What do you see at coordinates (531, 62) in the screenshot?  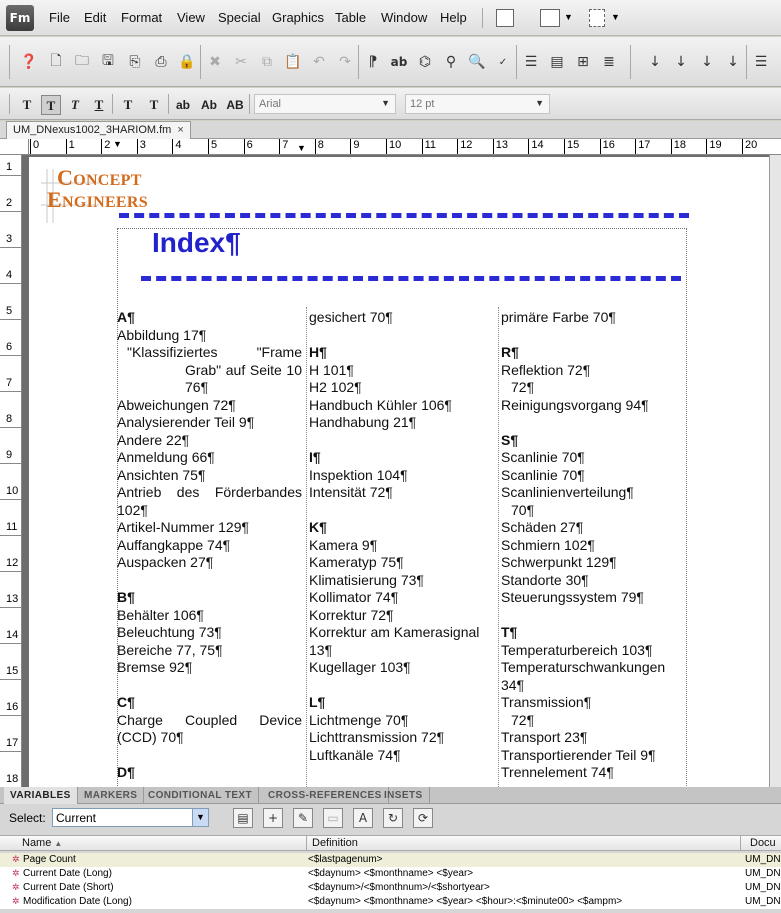 I see `align-icon: ☰` at bounding box center [531, 62].